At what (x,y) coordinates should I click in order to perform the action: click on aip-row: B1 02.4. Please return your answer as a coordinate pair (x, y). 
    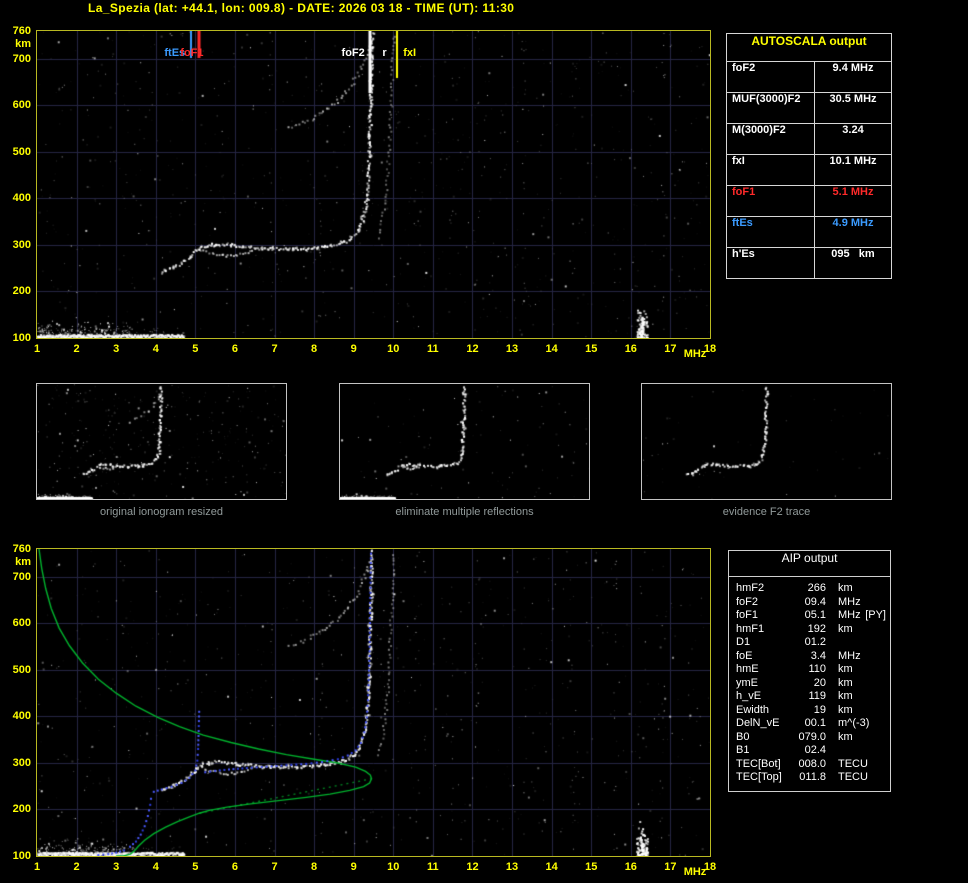
    Looking at the image, I should click on (809, 751).